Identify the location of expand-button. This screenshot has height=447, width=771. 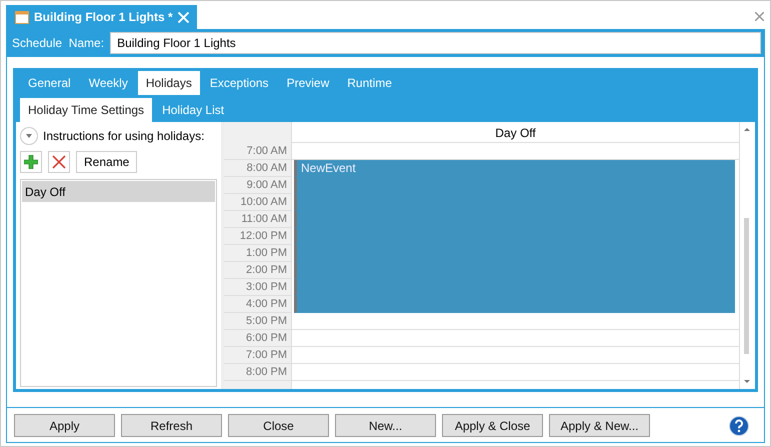
(29, 136).